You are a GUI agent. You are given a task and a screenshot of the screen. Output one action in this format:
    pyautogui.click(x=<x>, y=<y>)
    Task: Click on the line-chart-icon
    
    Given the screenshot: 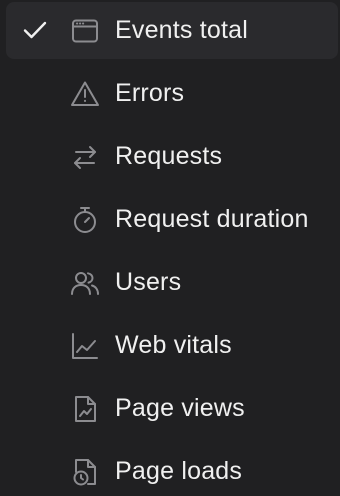 What is the action you would take?
    pyautogui.click(x=85, y=346)
    